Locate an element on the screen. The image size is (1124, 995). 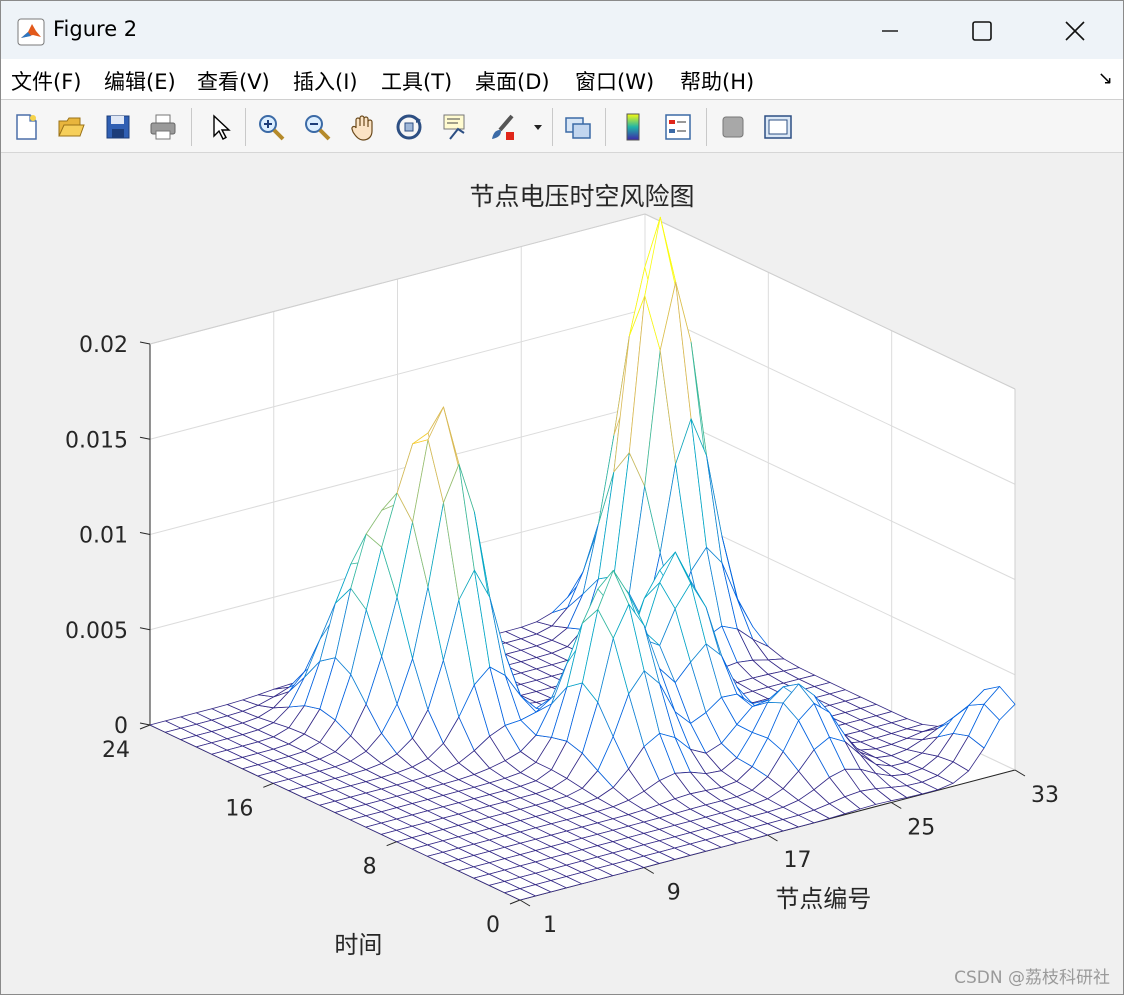
pointer-icon is located at coordinates (222, 127).